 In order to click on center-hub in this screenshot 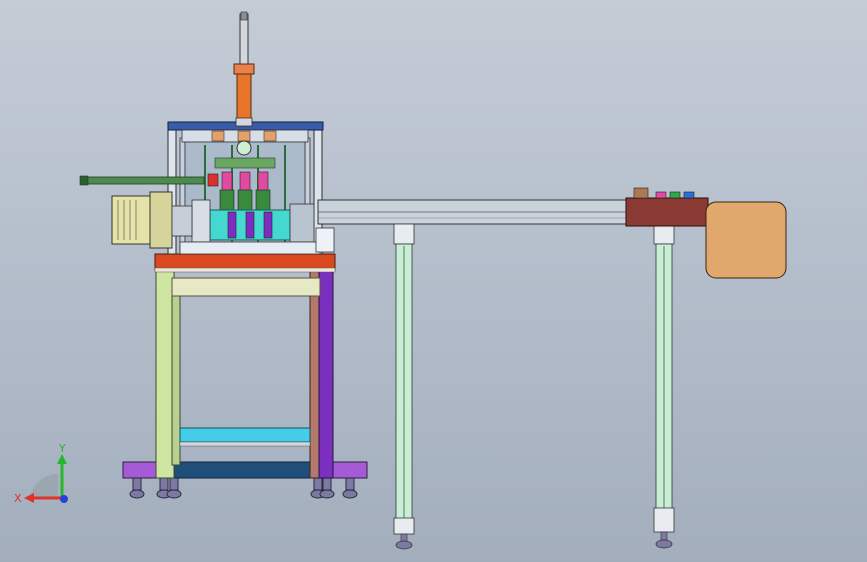, I will do `click(244, 148)`.